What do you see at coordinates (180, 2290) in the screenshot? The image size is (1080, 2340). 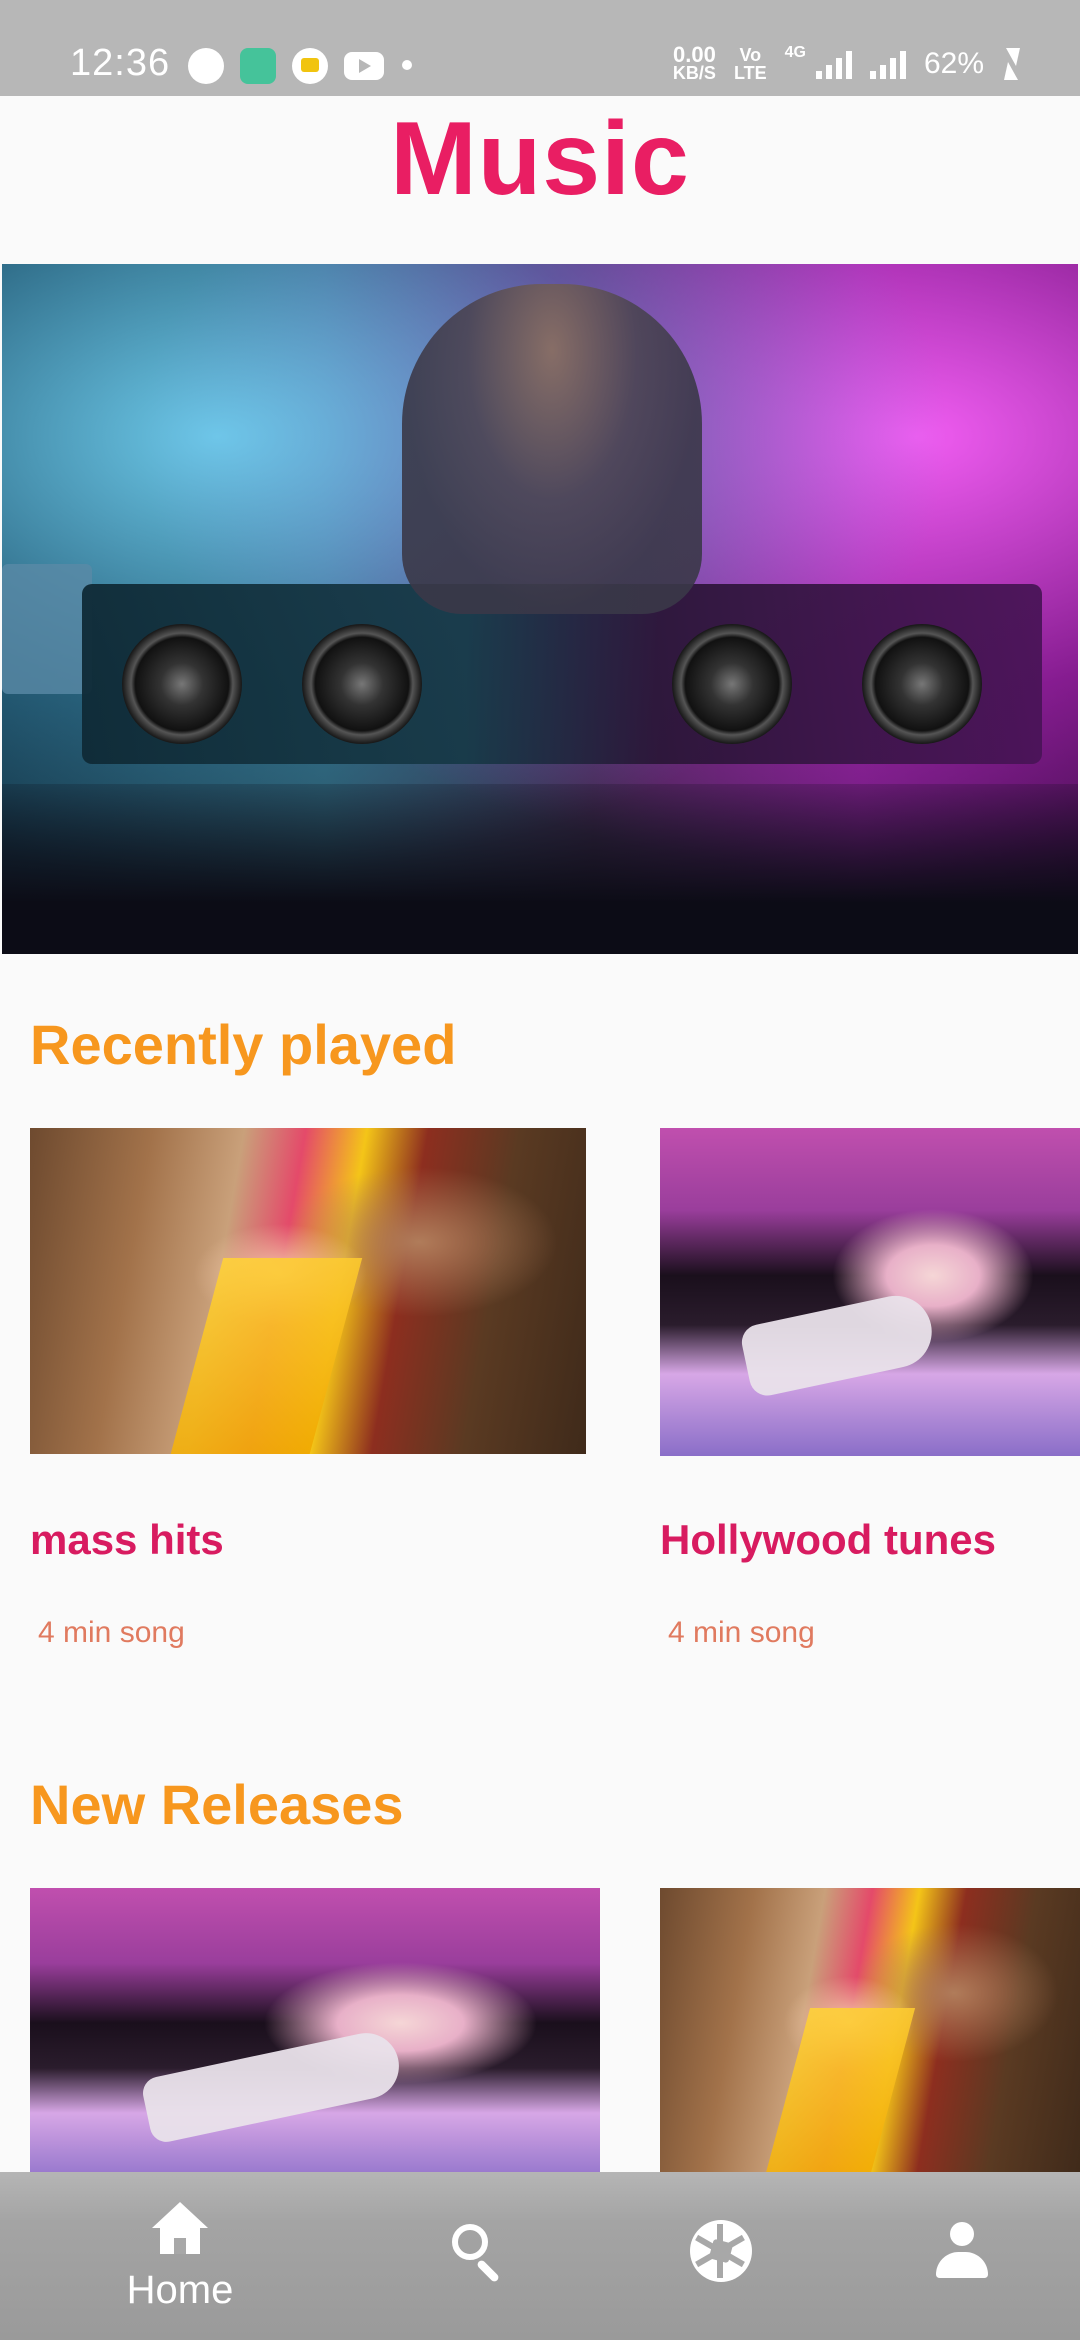 I see `nav-home-label: Home` at bounding box center [180, 2290].